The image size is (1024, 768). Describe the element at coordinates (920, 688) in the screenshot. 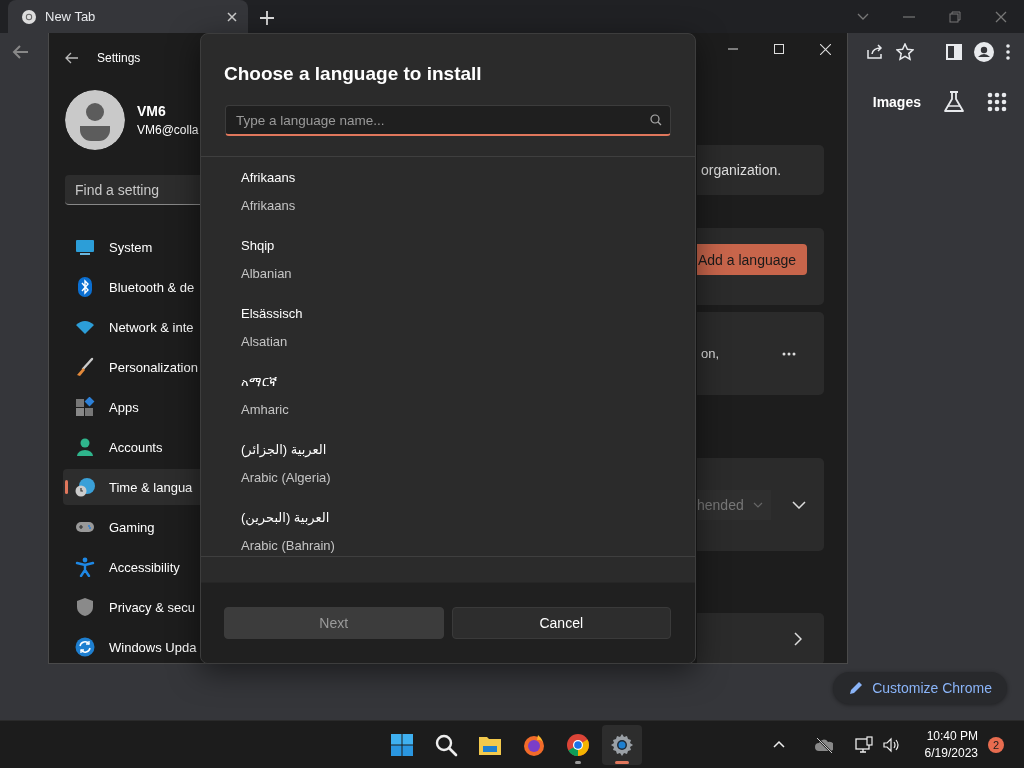

I see `customize-chrome-button: Customize Chrome` at that location.